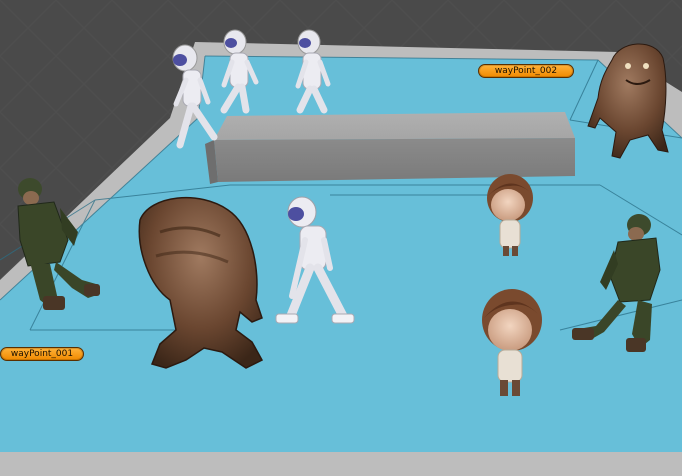  I want to click on obstacle-block-top, so click(394, 126).